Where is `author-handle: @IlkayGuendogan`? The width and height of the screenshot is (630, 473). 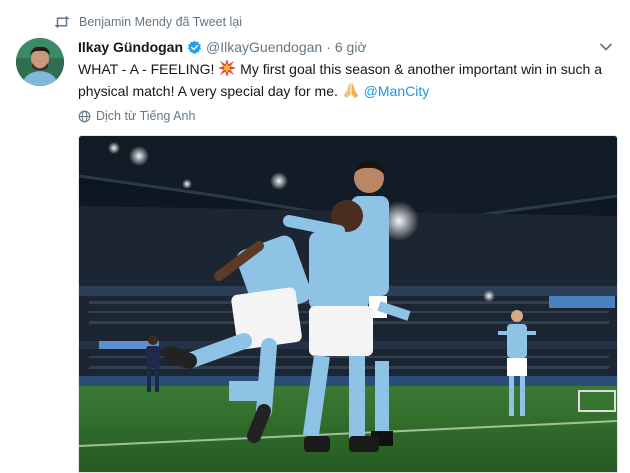 author-handle: @IlkayGuendogan is located at coordinates (264, 47).